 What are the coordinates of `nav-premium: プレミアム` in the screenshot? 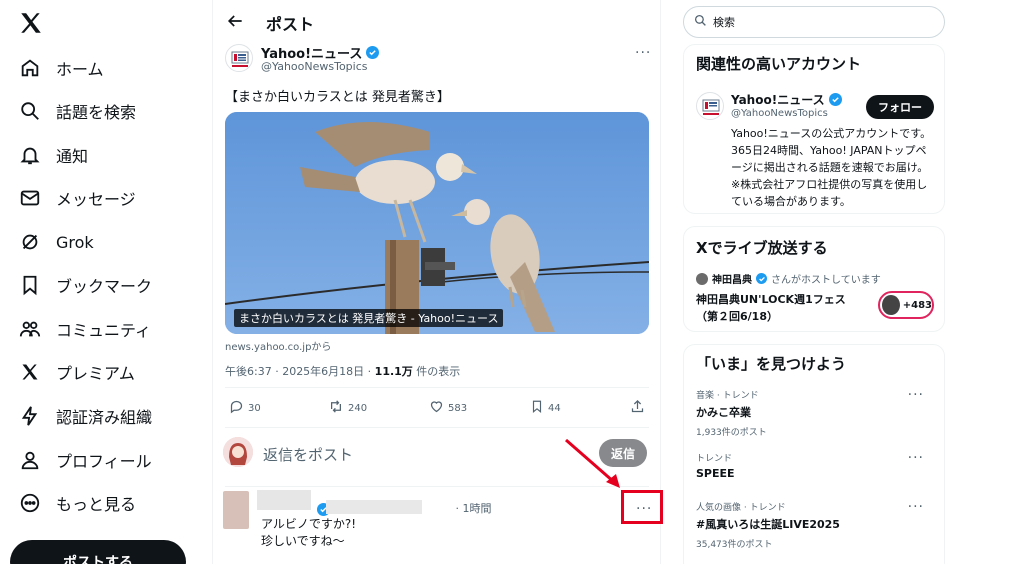 It's located at (76, 372).